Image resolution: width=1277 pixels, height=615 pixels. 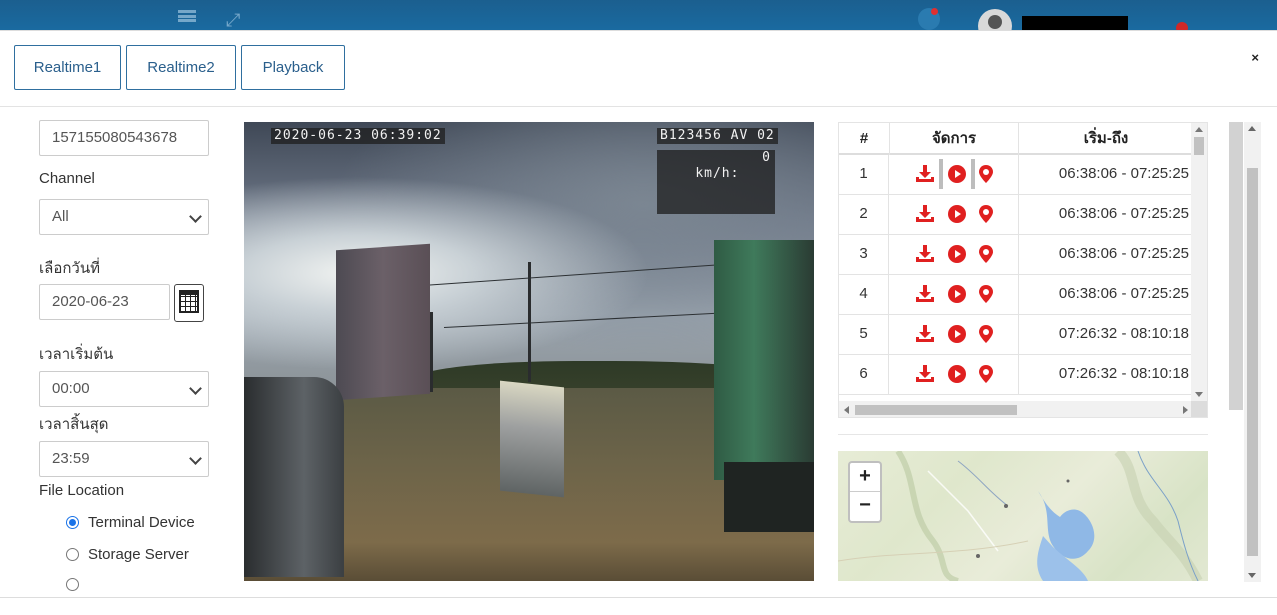 What do you see at coordinates (638, 21) in the screenshot?
I see `app-navbar: ⤢` at bounding box center [638, 21].